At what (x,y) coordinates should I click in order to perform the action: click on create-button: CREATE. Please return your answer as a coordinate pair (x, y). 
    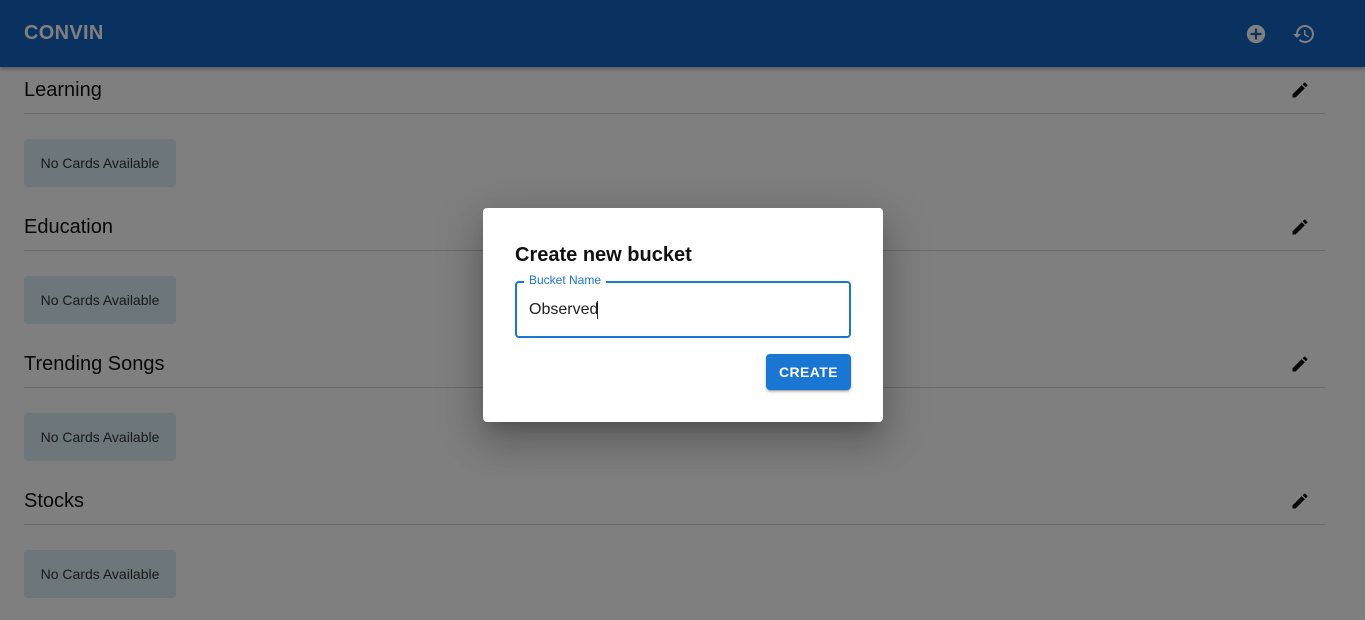
    Looking at the image, I should click on (808, 372).